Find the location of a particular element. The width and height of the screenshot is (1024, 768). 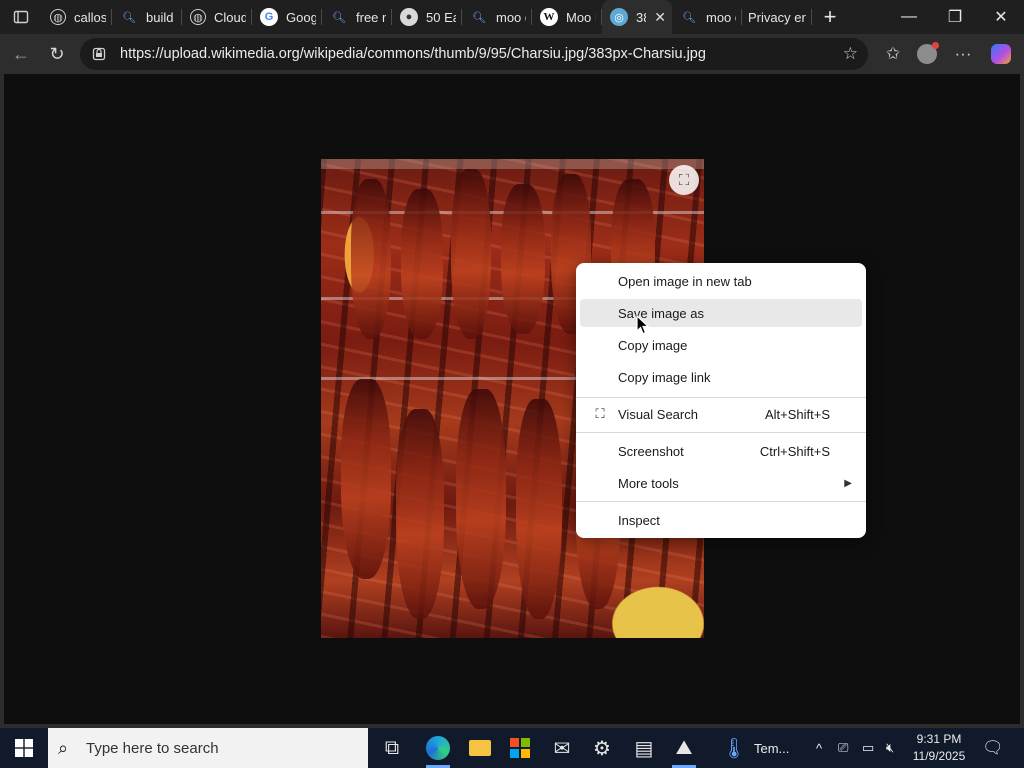

tab-label: build 1 is located at coordinates (161, 17).